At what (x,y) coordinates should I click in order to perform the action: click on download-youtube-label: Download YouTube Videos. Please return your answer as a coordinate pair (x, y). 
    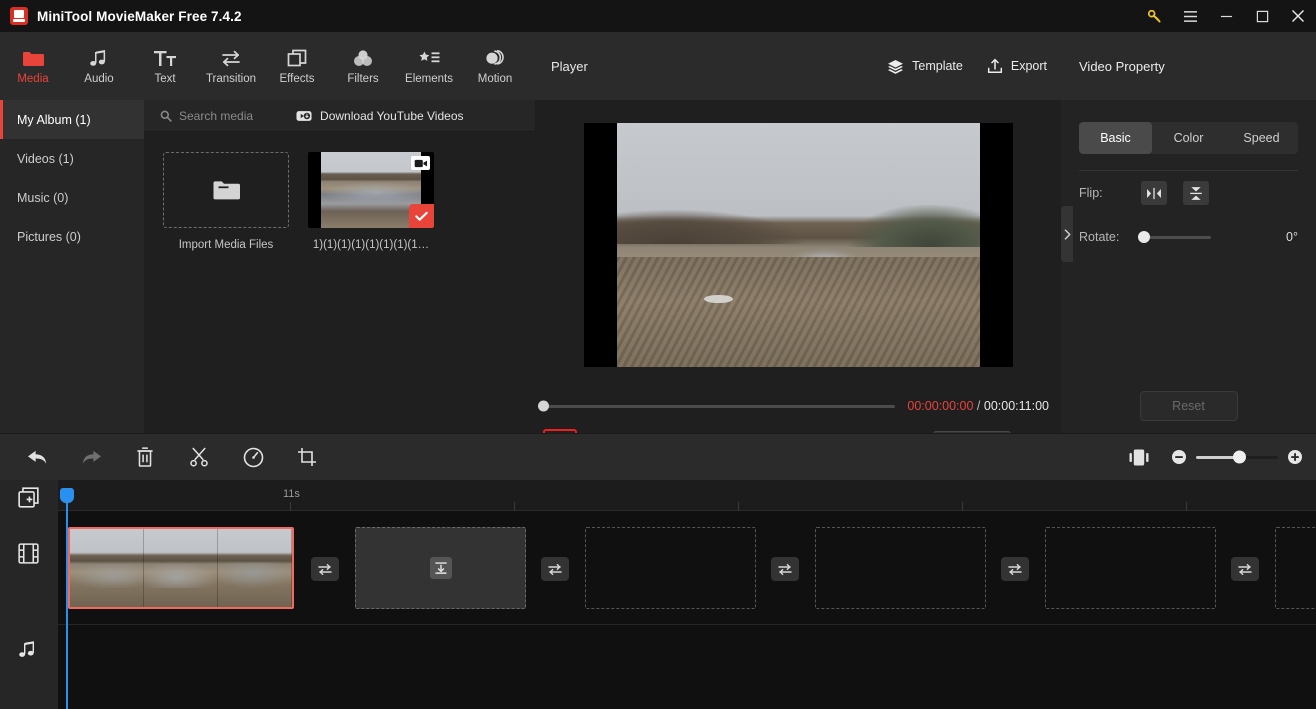
    Looking at the image, I should click on (392, 115).